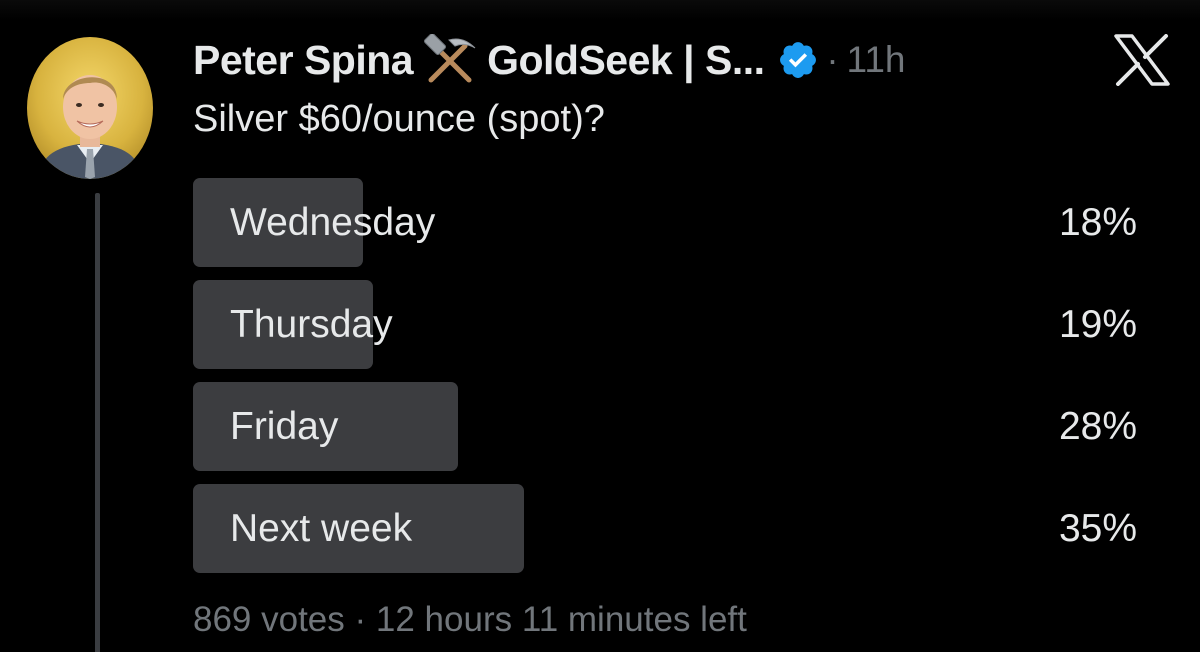 The image size is (1200, 652). I want to click on tweet-text: Silver $60/ounce (spot)?, so click(399, 119).